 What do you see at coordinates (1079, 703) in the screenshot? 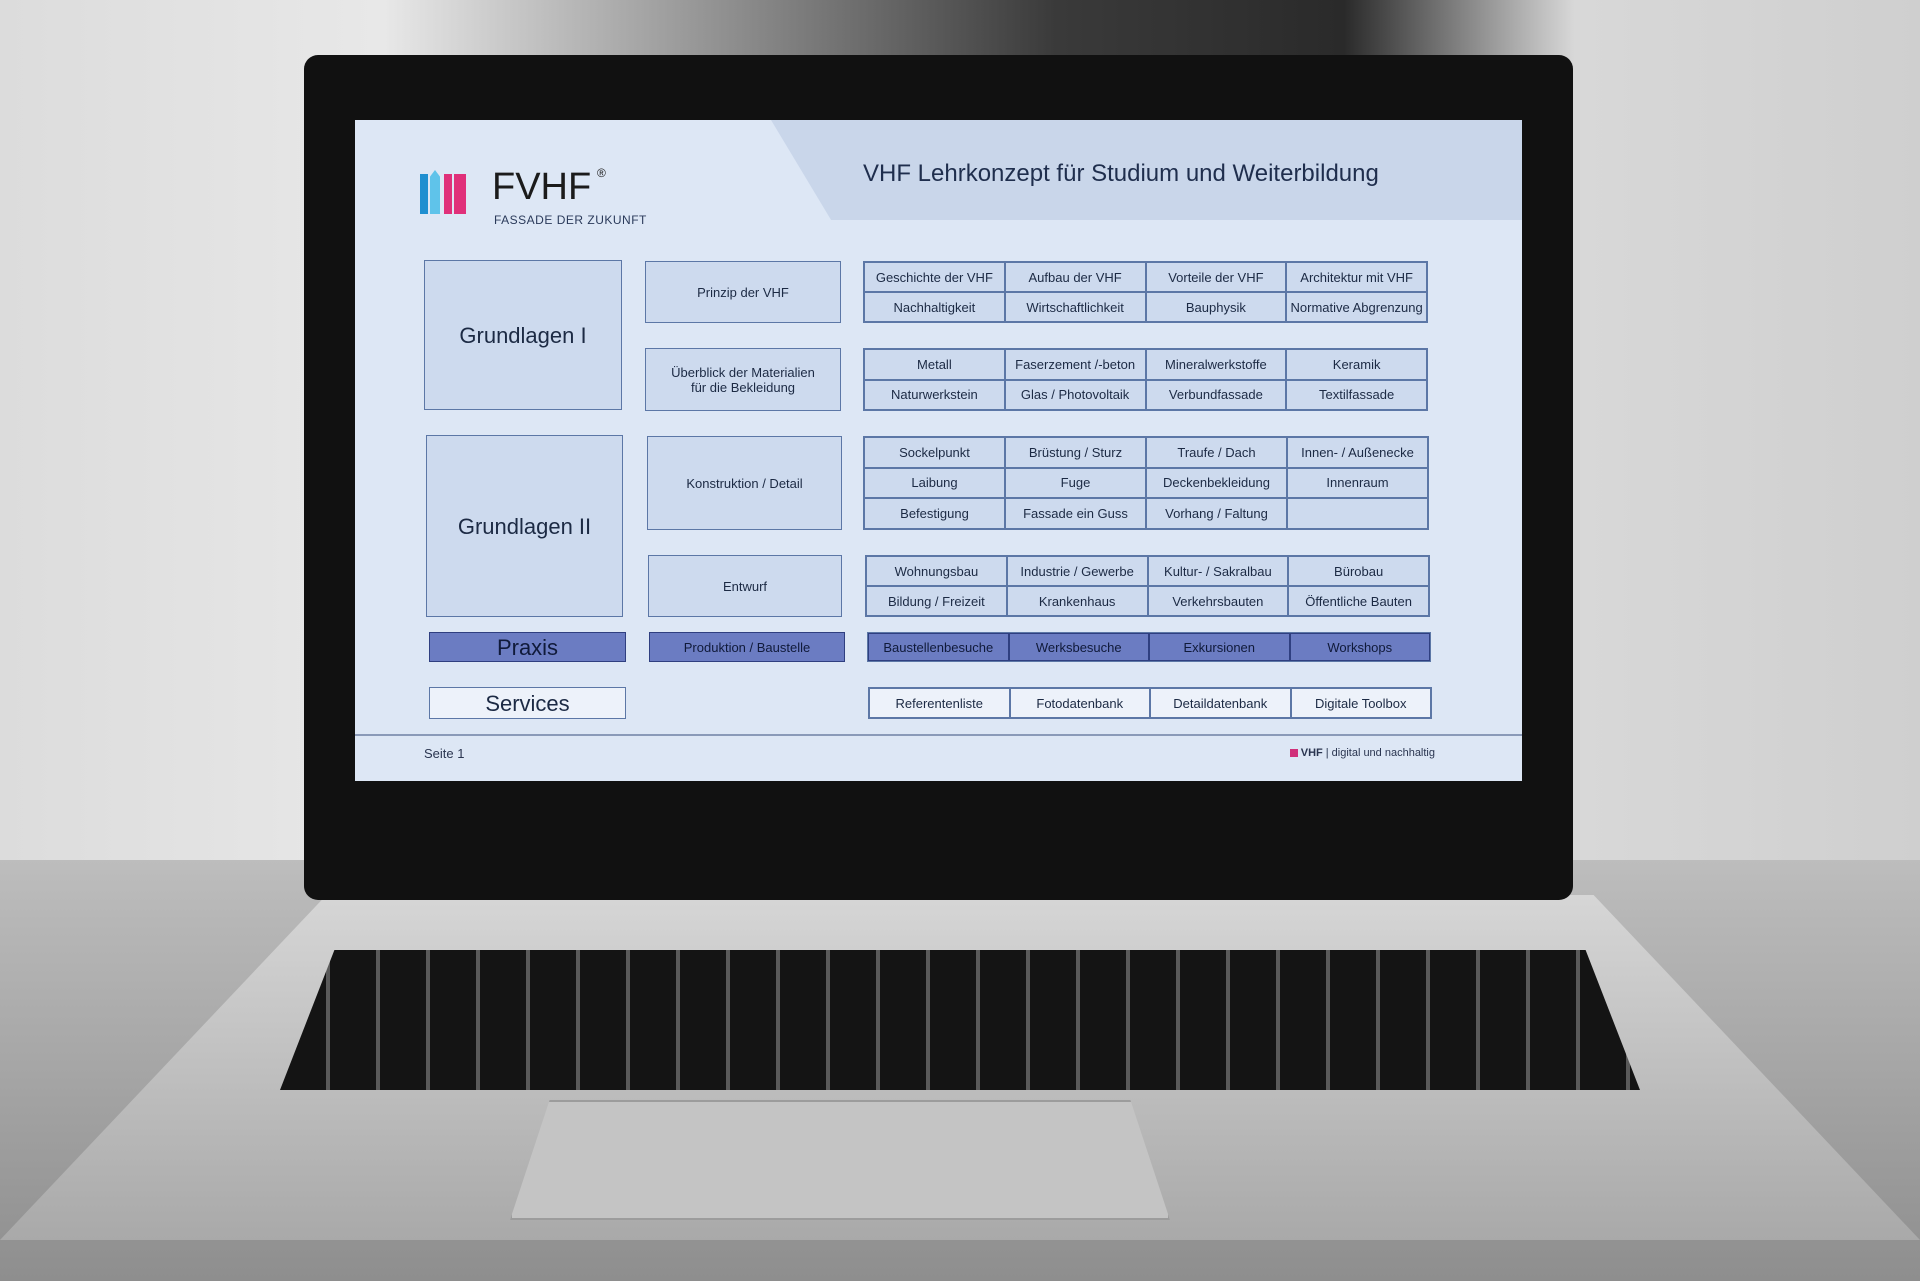
I see `grid-cell: Fotodatenbank` at bounding box center [1079, 703].